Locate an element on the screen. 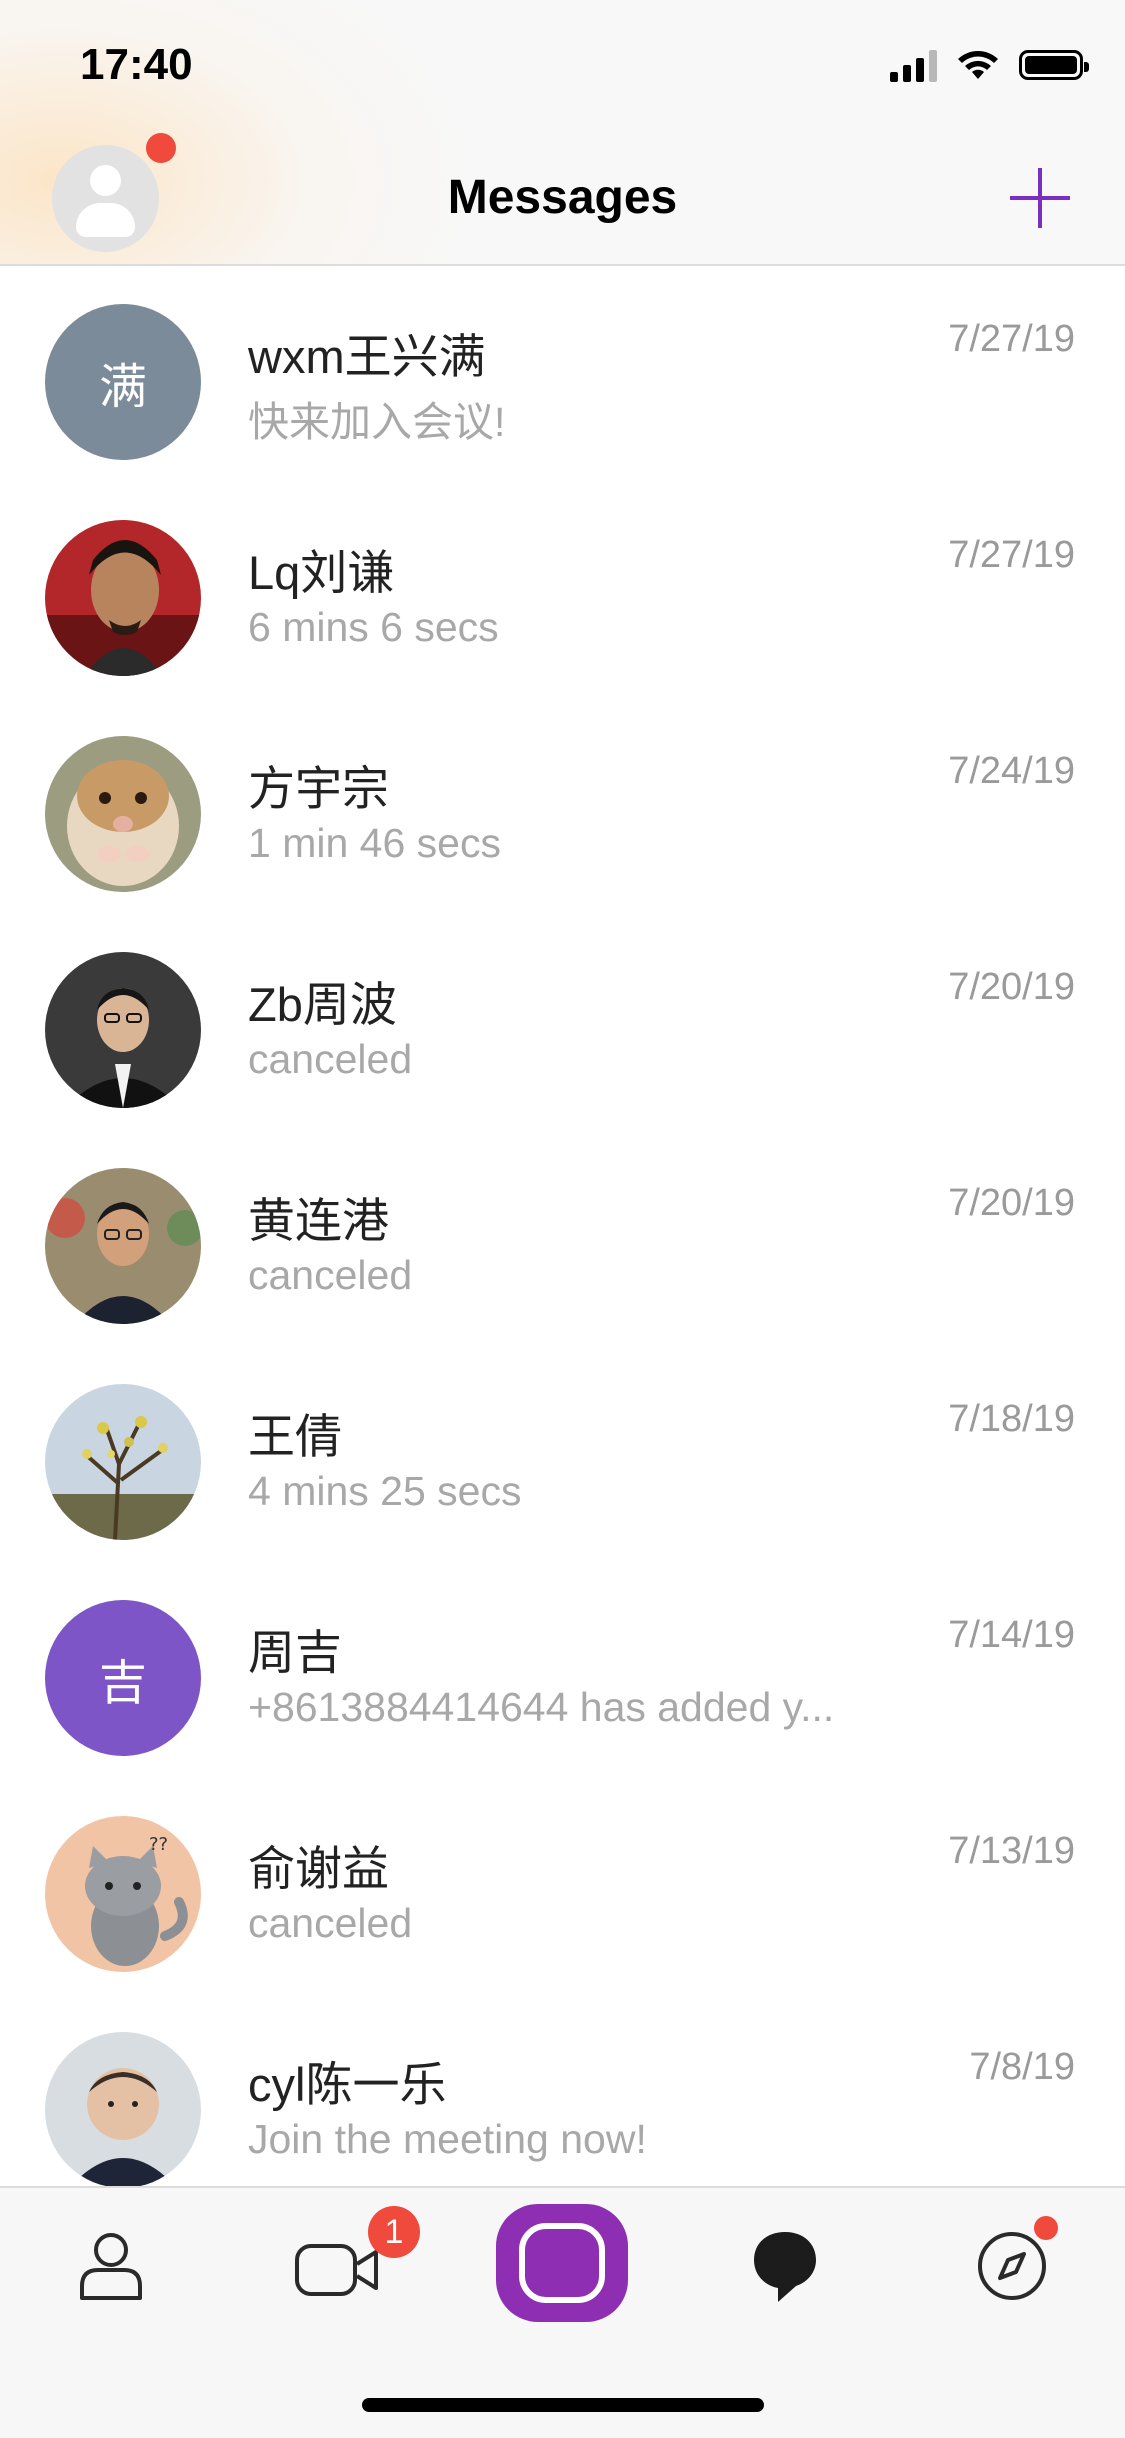  discover-notification-dot is located at coordinates (1046, 2228).